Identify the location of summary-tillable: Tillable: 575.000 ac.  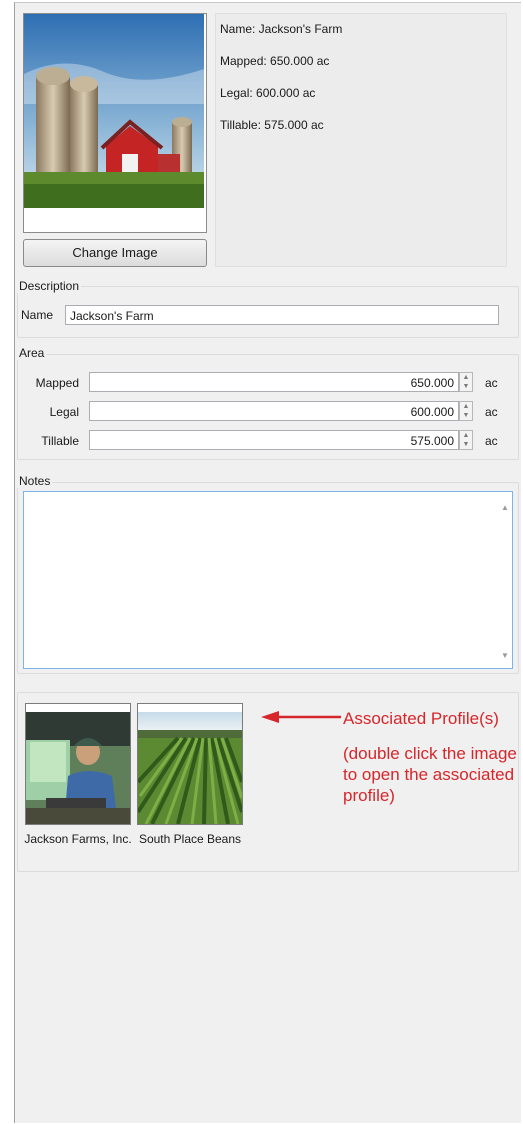
(272, 125).